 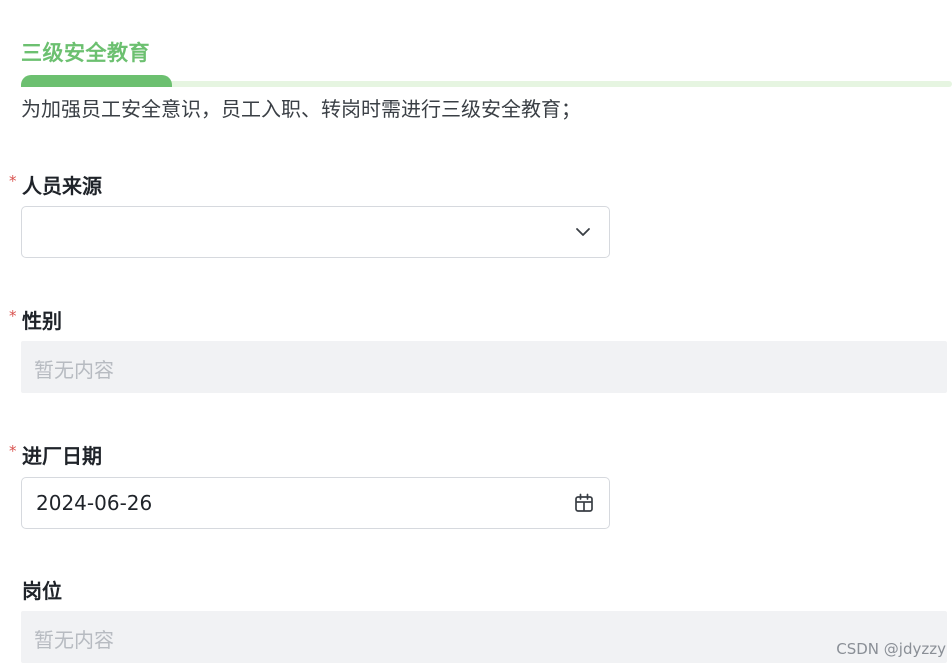 What do you see at coordinates (484, 367) in the screenshot?
I see `gender-field: 暂无内容` at bounding box center [484, 367].